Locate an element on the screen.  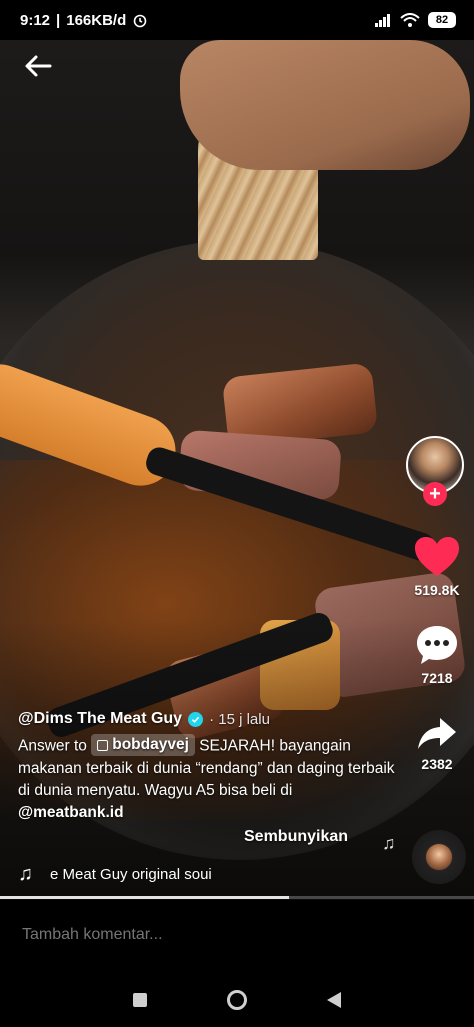
post-time: · 15 j lalu is located at coordinates (239, 719).